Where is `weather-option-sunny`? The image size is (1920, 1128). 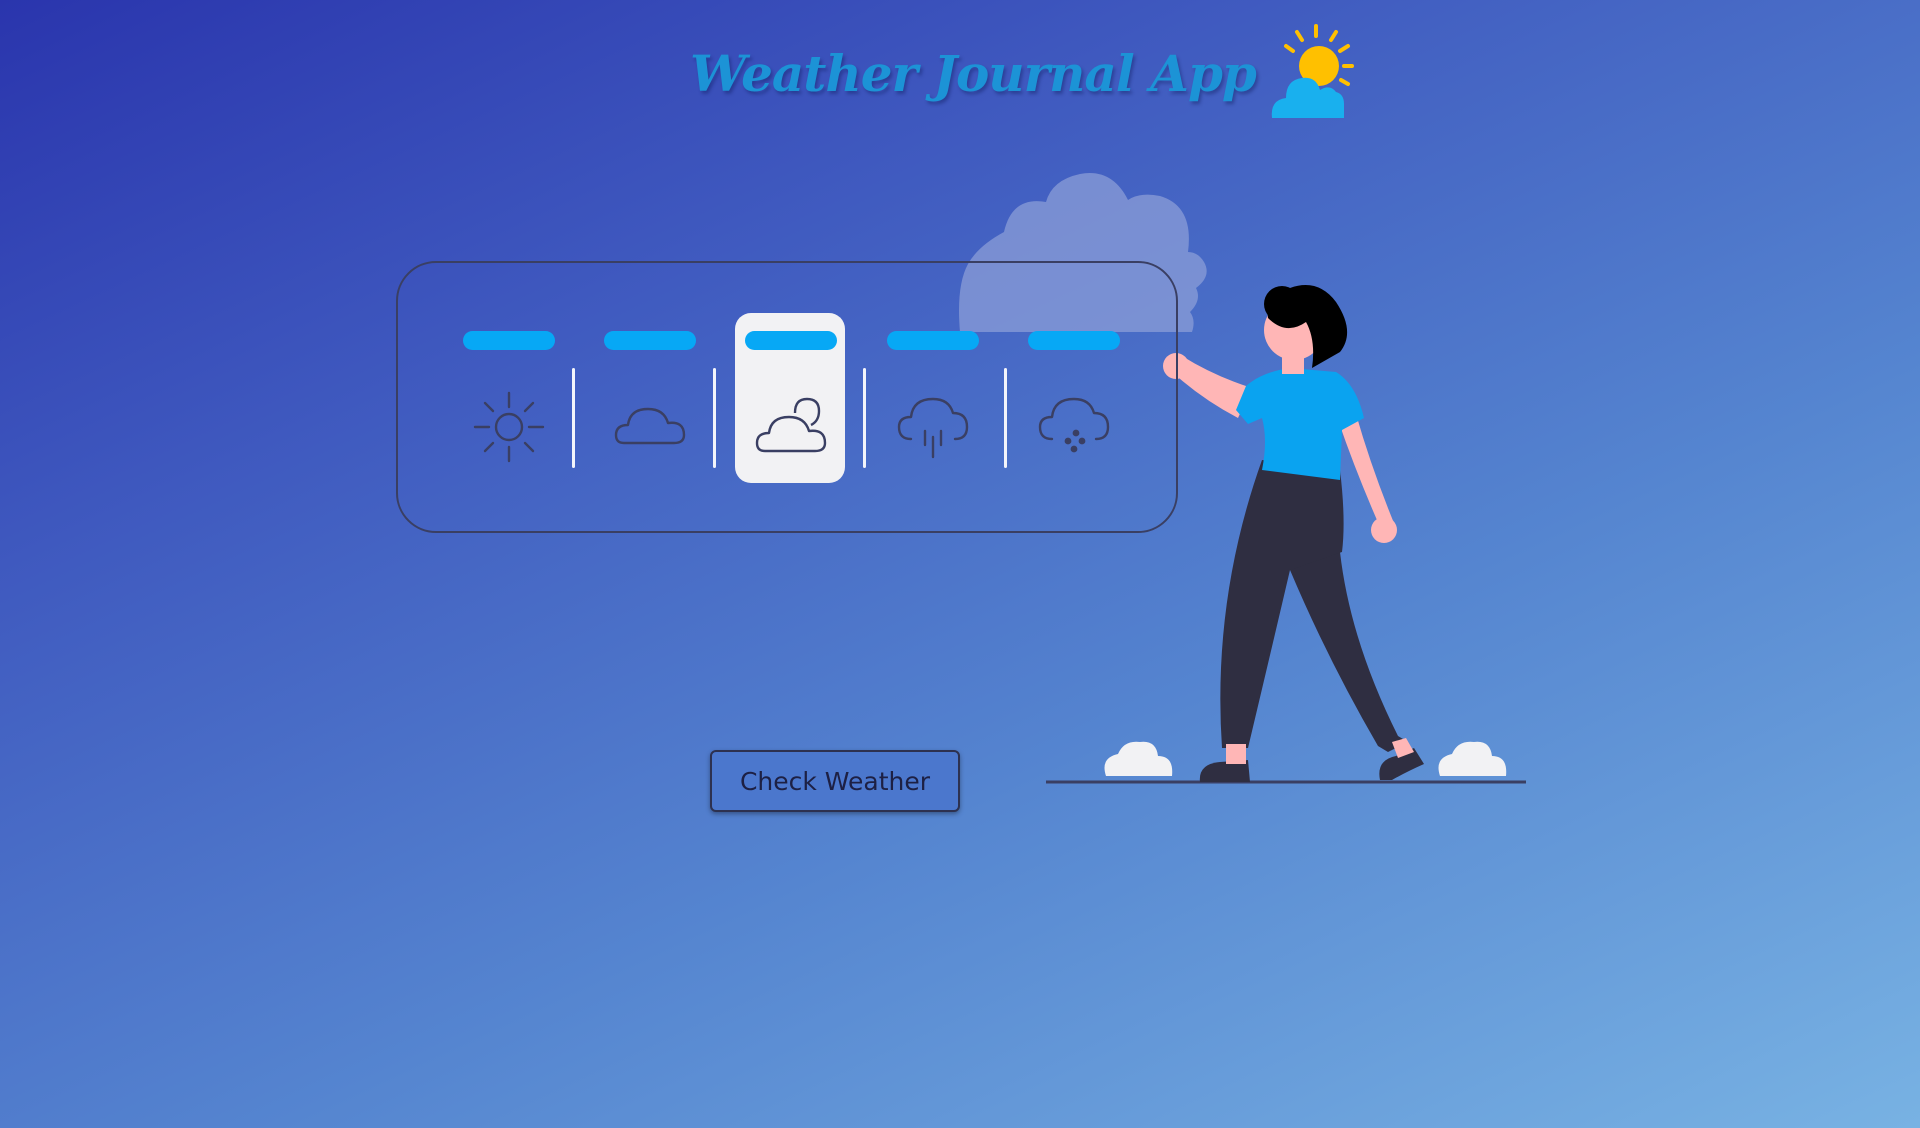
weather-option-sunny is located at coordinates (508, 398).